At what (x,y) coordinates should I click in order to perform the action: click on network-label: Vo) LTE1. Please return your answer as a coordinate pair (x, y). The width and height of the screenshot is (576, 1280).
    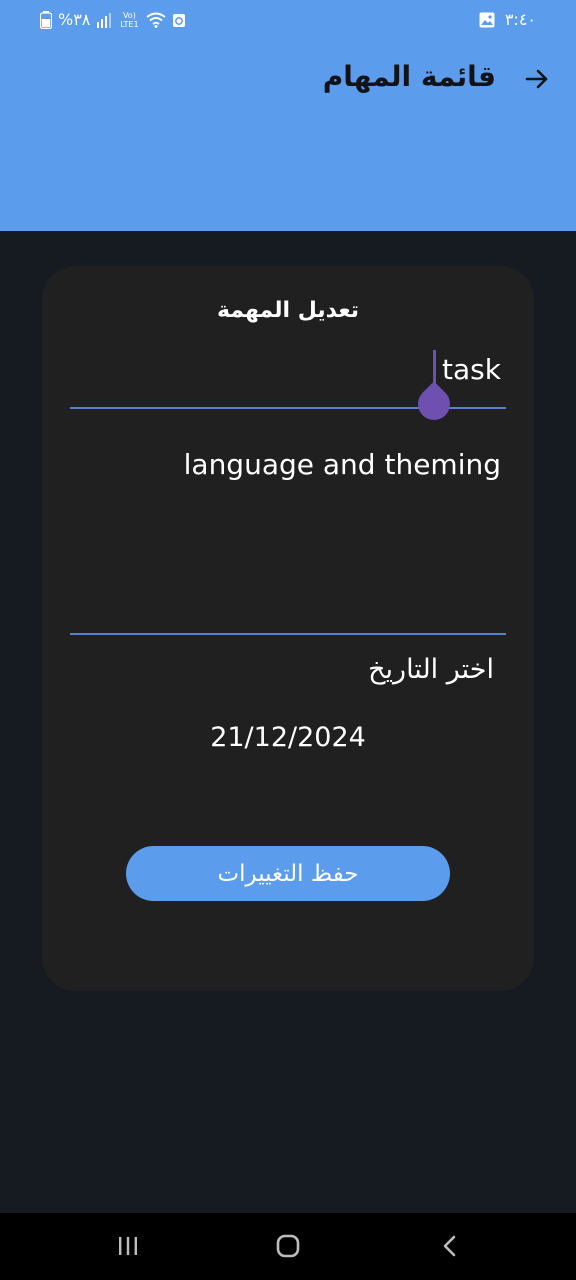
    Looking at the image, I should click on (129, 19).